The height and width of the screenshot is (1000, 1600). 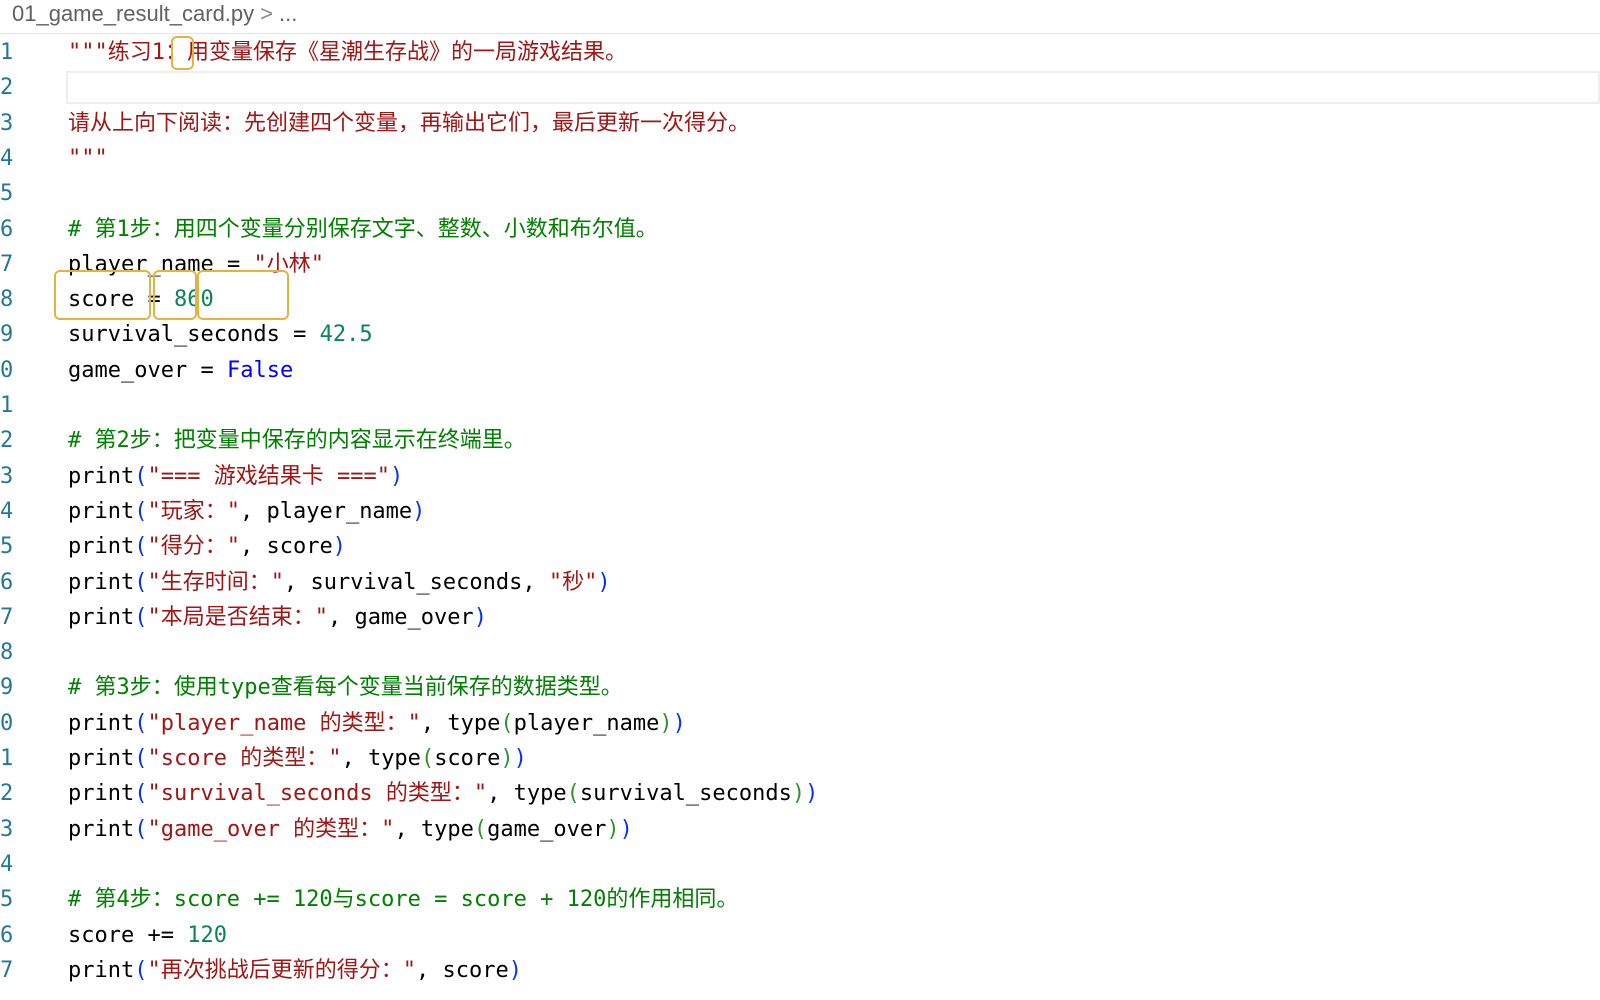 What do you see at coordinates (237, 617) in the screenshot?
I see `code-token: "本局是否结束："` at bounding box center [237, 617].